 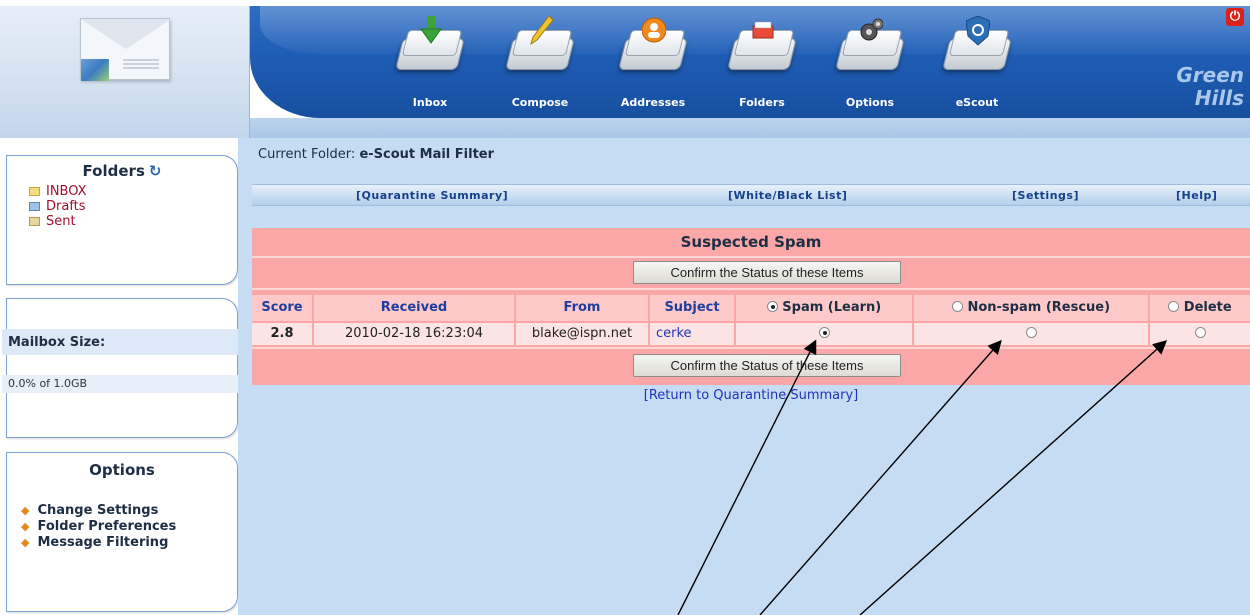 What do you see at coordinates (957, 306) in the screenshot?
I see `select-all-nonspam-radio` at bounding box center [957, 306].